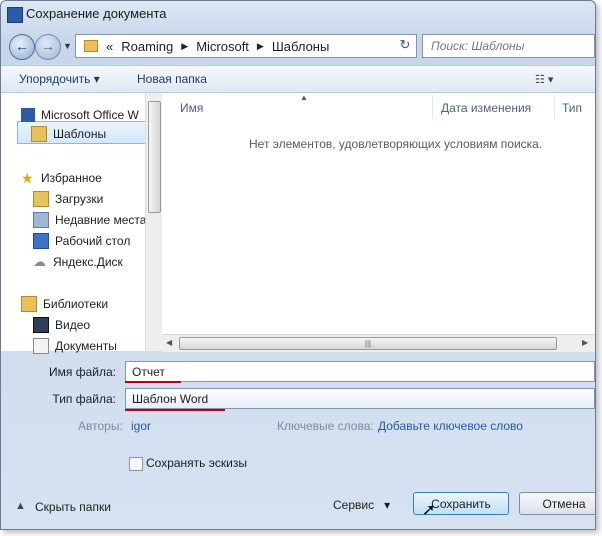 This screenshot has width=602, height=536. Describe the element at coordinates (169, 342) in the screenshot. I see `scroll-left-icon: ◀` at that location.